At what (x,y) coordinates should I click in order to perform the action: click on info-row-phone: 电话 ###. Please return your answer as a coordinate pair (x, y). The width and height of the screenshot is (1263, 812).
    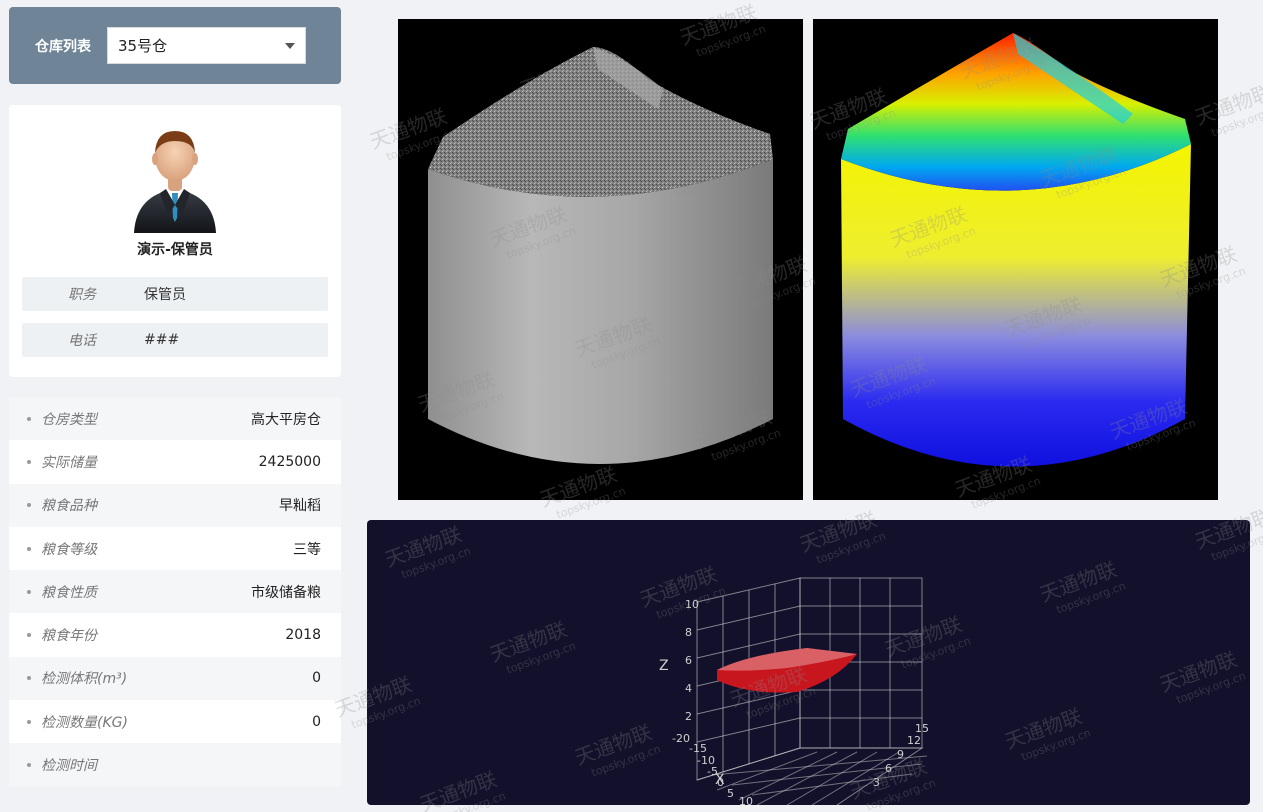
    Looking at the image, I should click on (175, 340).